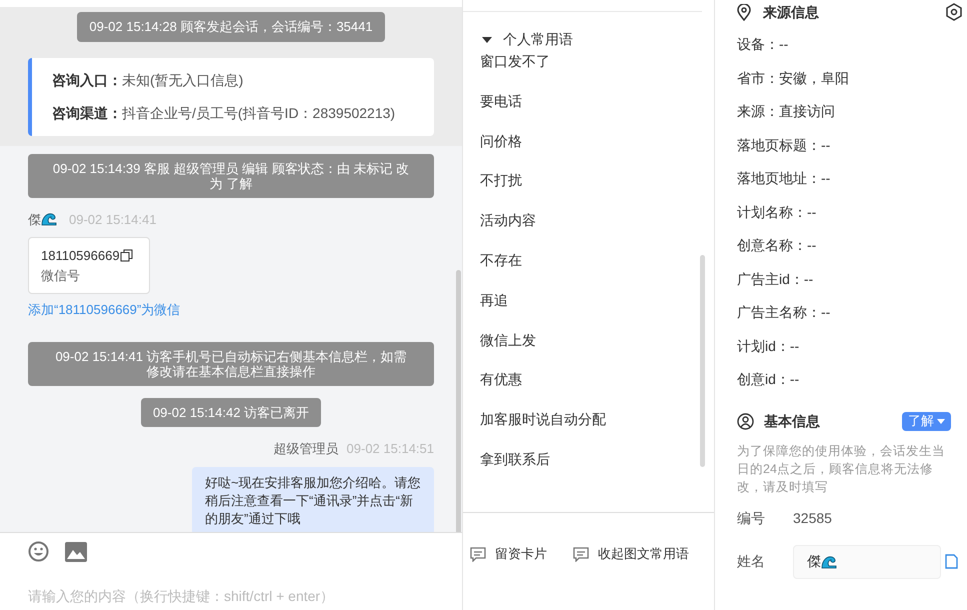 The height and width of the screenshot is (610, 967). I want to click on source-field: 设备：--, so click(850, 51).